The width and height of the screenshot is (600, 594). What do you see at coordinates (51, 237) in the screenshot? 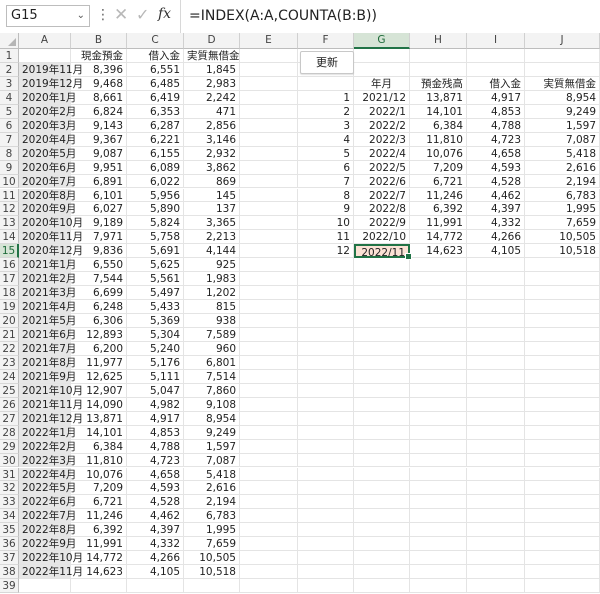
I see `month-label-cell: 2020年11月` at bounding box center [51, 237].